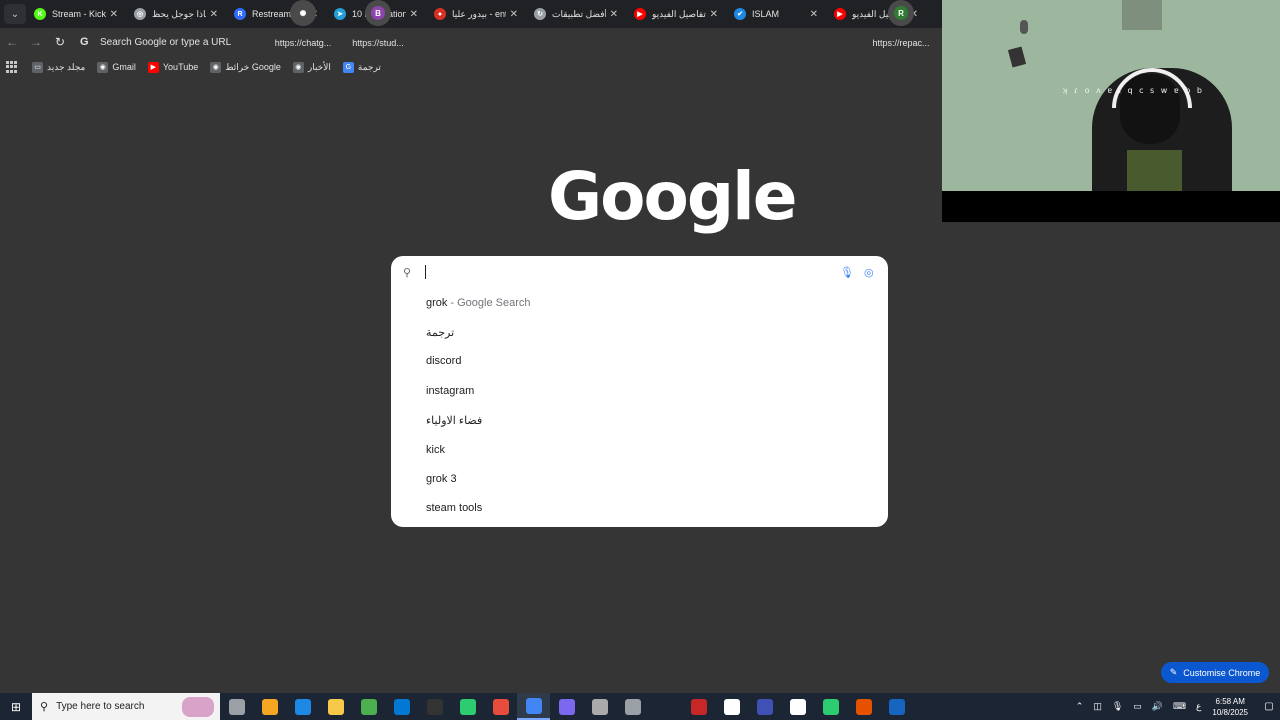  What do you see at coordinates (871, 272) in the screenshot?
I see `camera-lens-icon: ◎` at bounding box center [871, 272].